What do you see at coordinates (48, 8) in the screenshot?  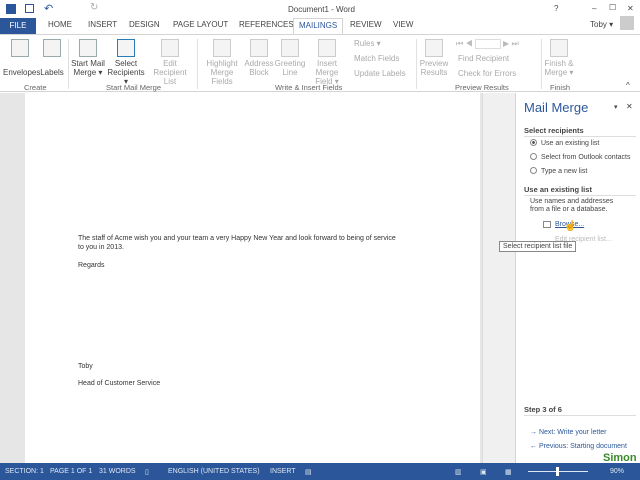 I see `undo-button: ↶` at bounding box center [48, 8].